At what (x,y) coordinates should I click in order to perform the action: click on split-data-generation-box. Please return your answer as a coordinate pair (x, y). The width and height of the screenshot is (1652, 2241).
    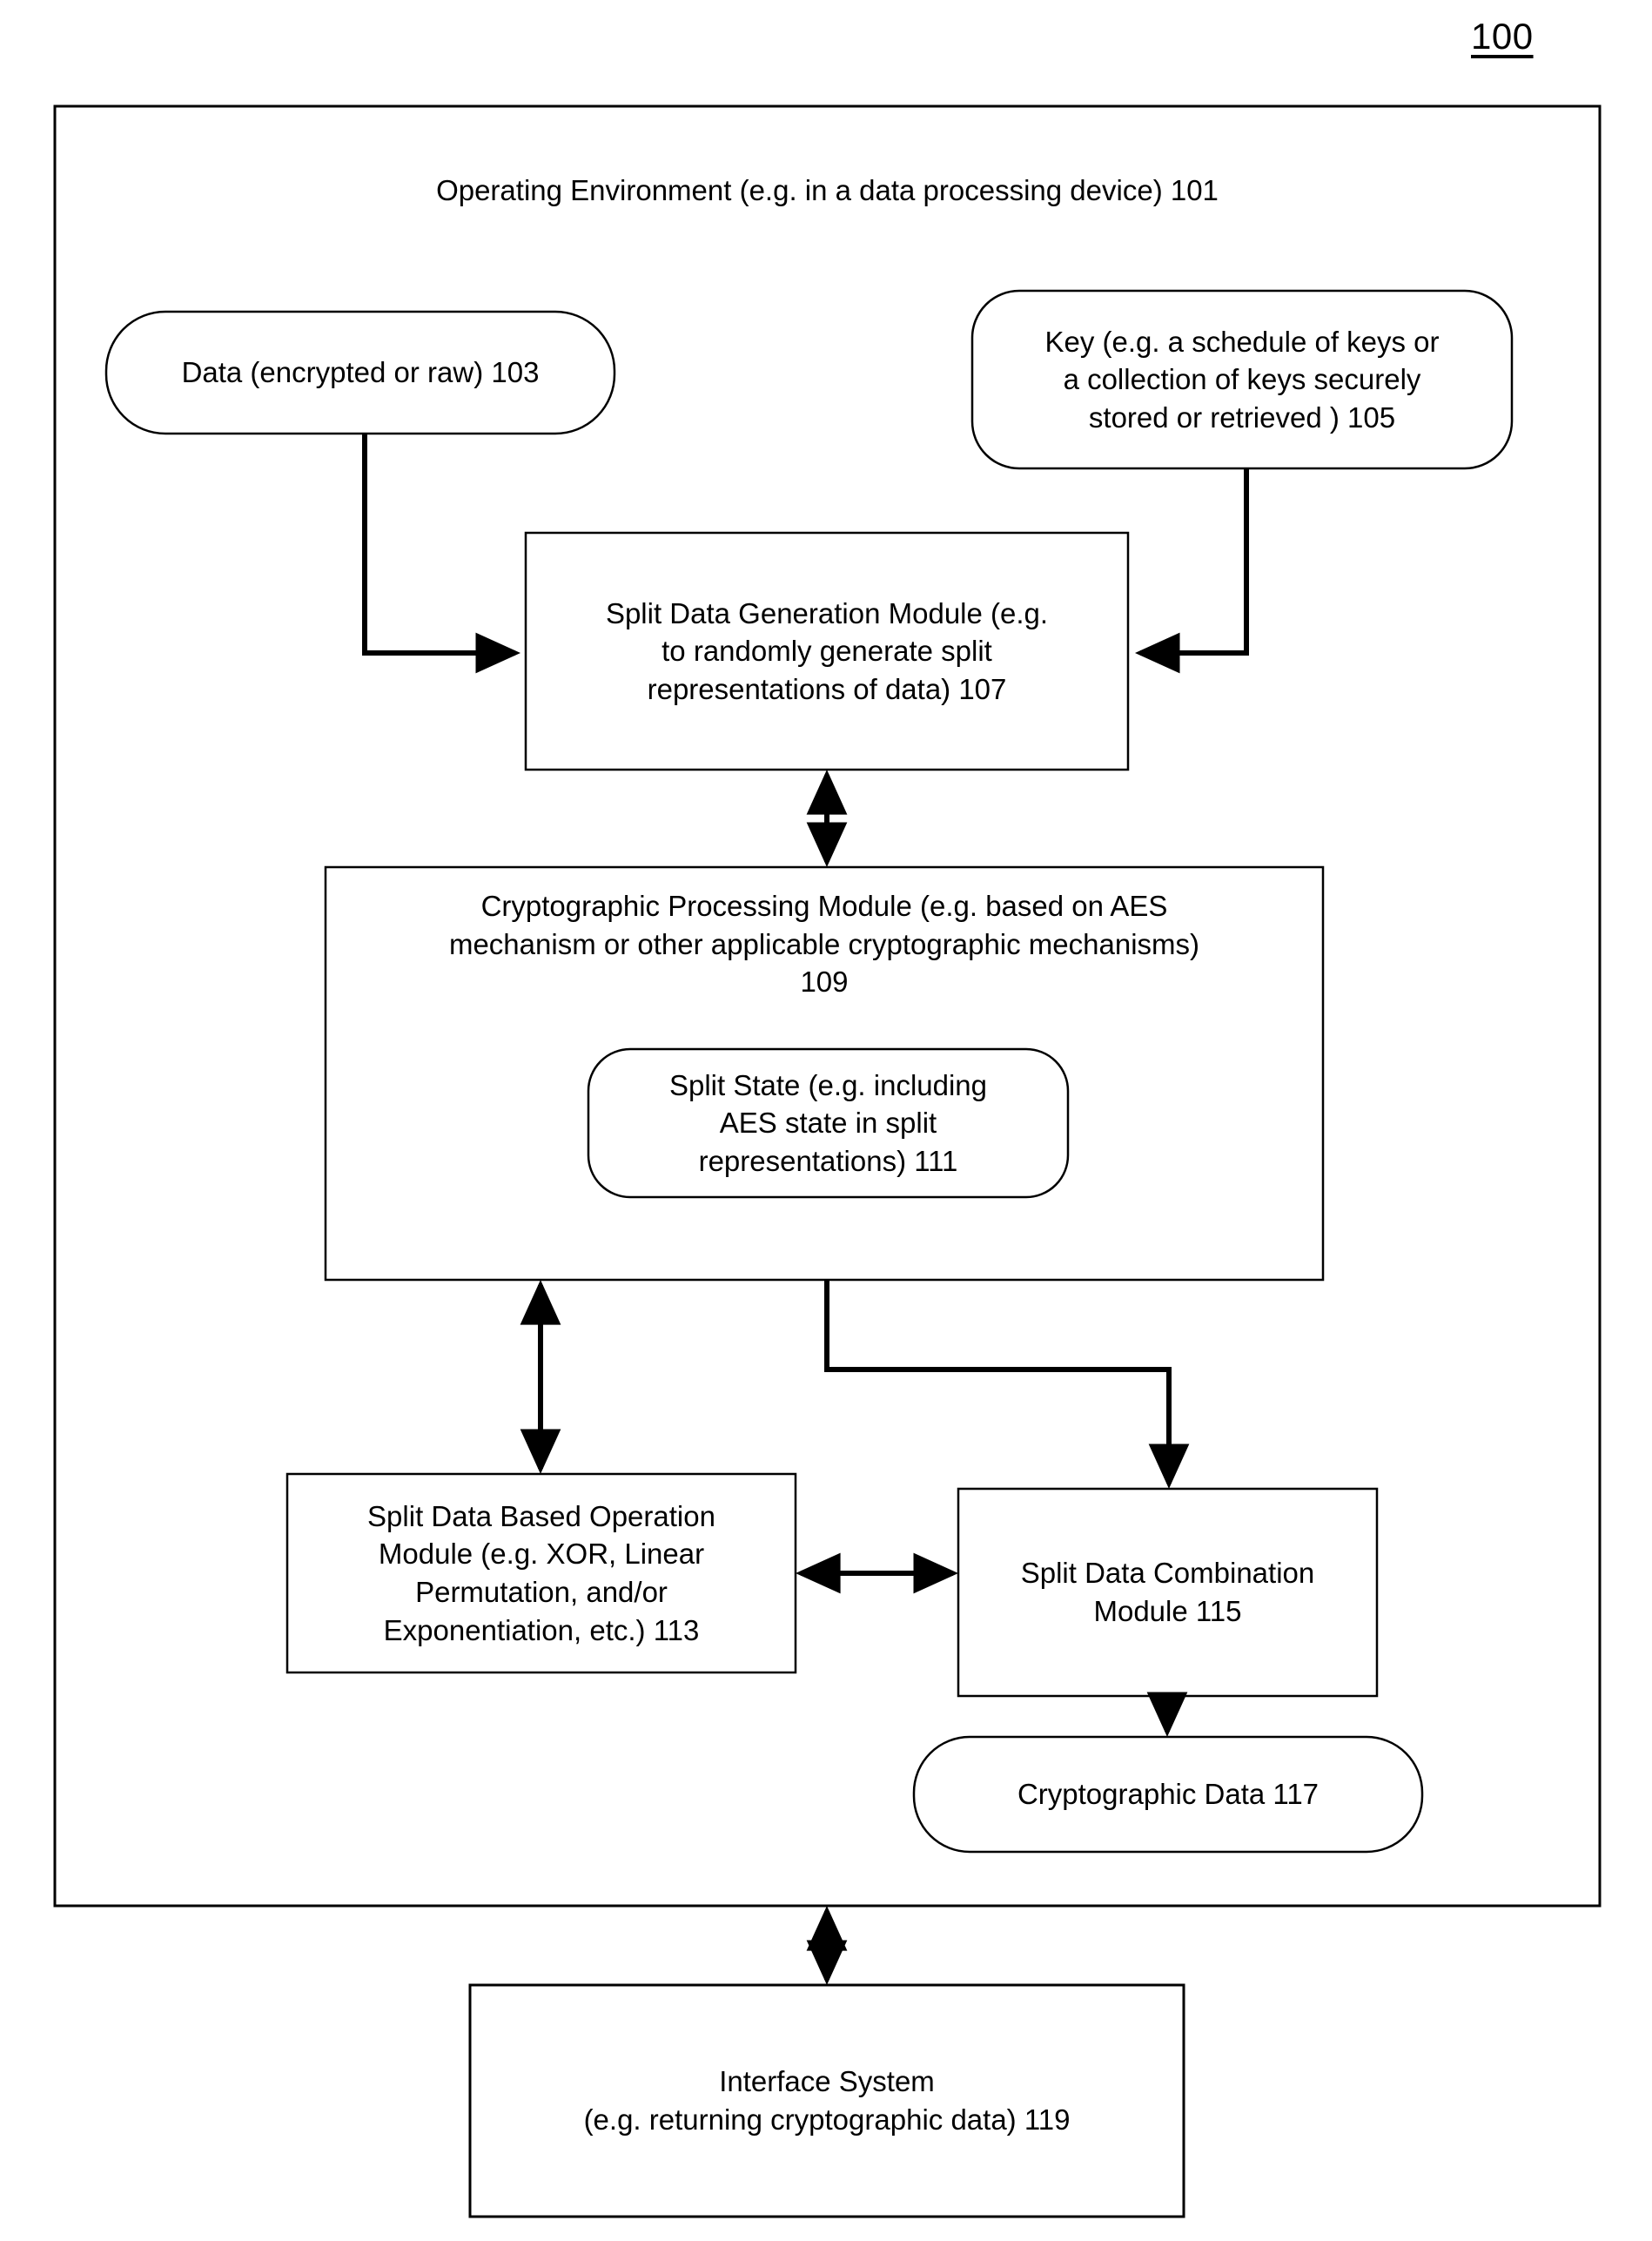
    Looking at the image, I should click on (827, 651).